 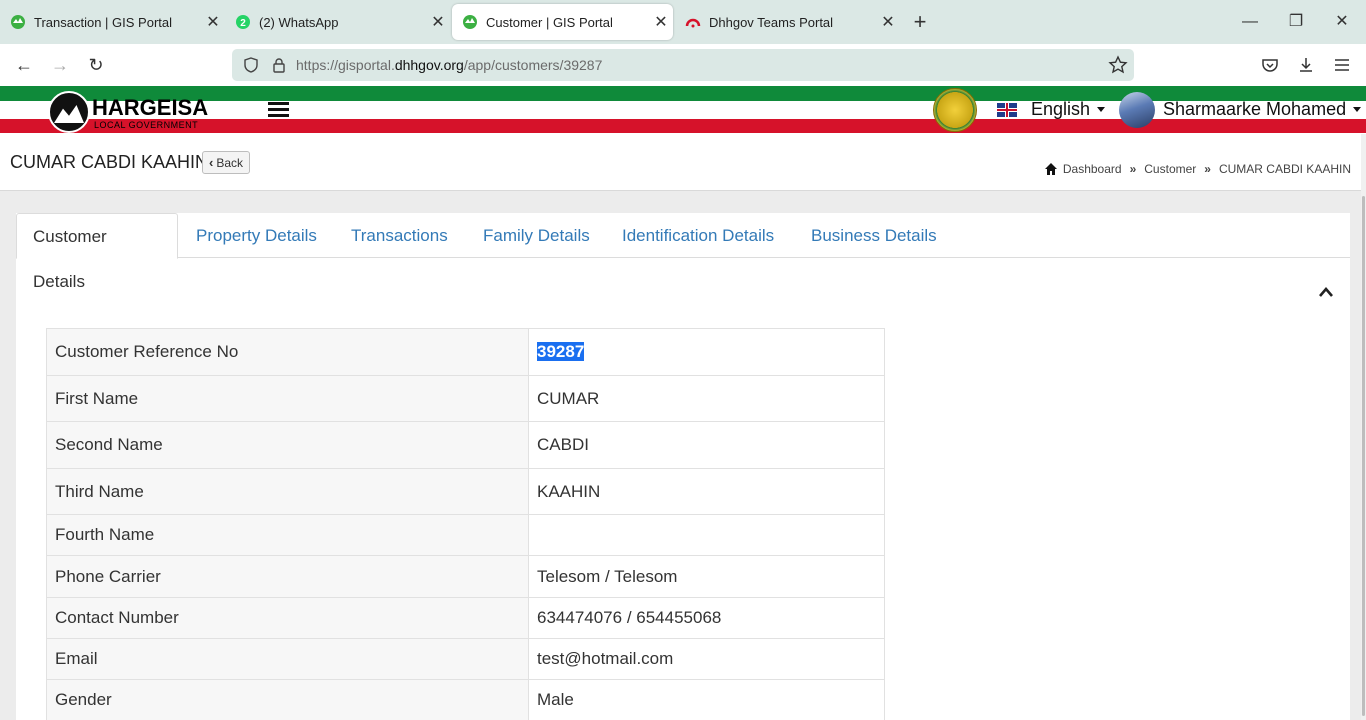 I want to click on row-value: KAAHIN, so click(x=706, y=491).